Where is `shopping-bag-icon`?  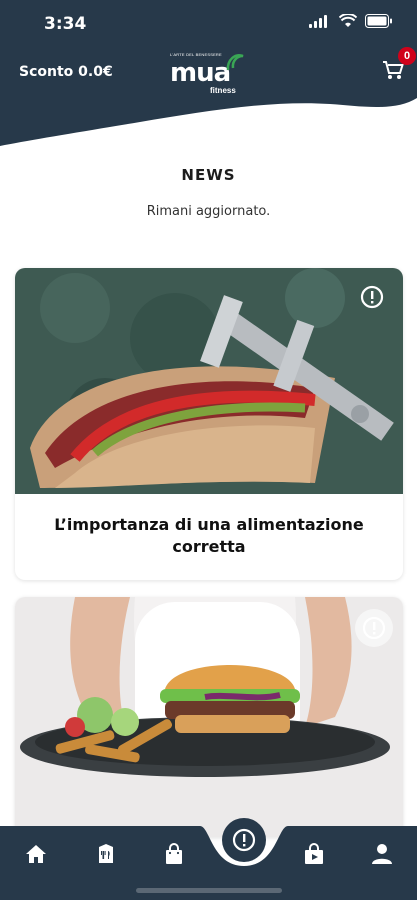 shopping-bag-icon is located at coordinates (174, 854).